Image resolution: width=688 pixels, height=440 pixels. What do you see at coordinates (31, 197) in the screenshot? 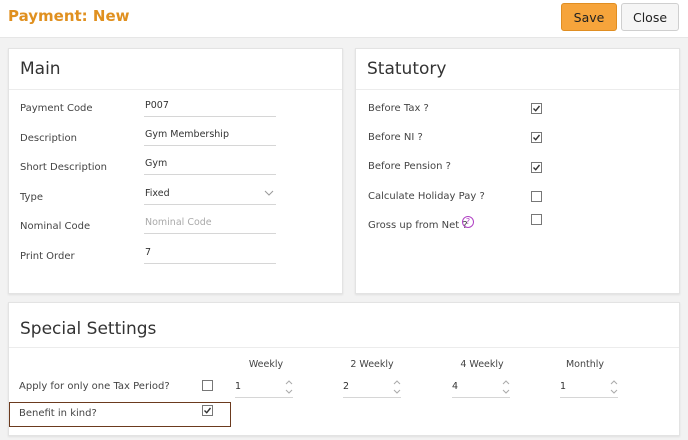
I see `type-label: Type` at bounding box center [31, 197].